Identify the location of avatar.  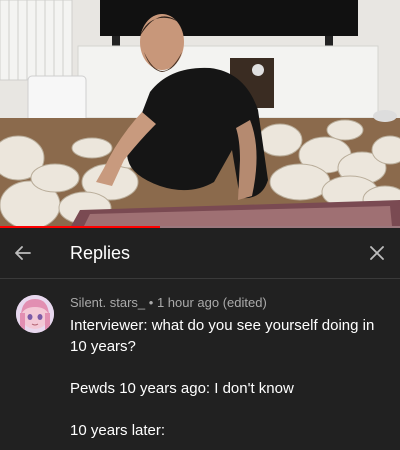
(35, 314).